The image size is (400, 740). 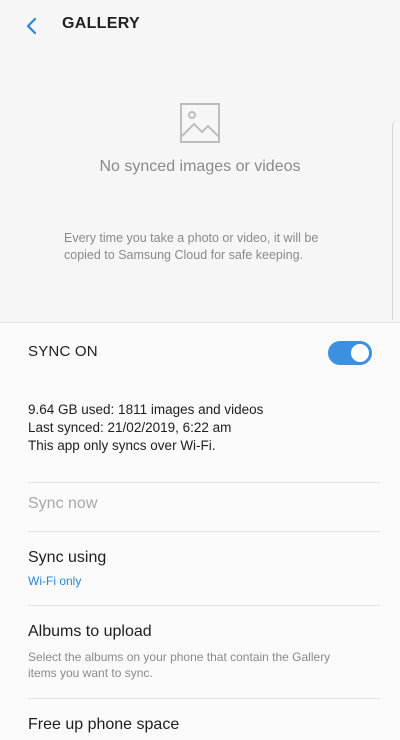 What do you see at coordinates (130, 427) in the screenshot?
I see `last-synced-text: Last synced: 21/02/2019, 6:22 am` at bounding box center [130, 427].